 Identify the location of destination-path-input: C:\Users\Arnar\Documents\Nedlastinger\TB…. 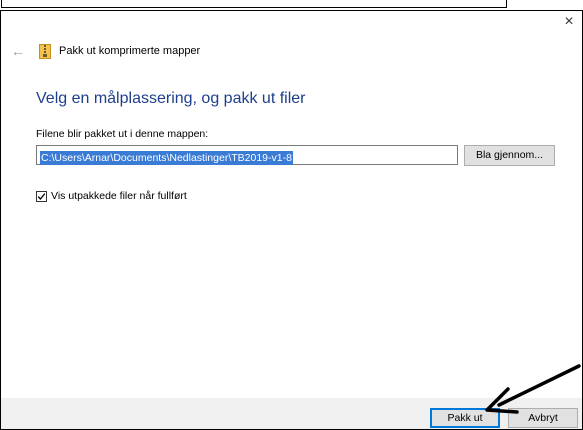
(247, 155).